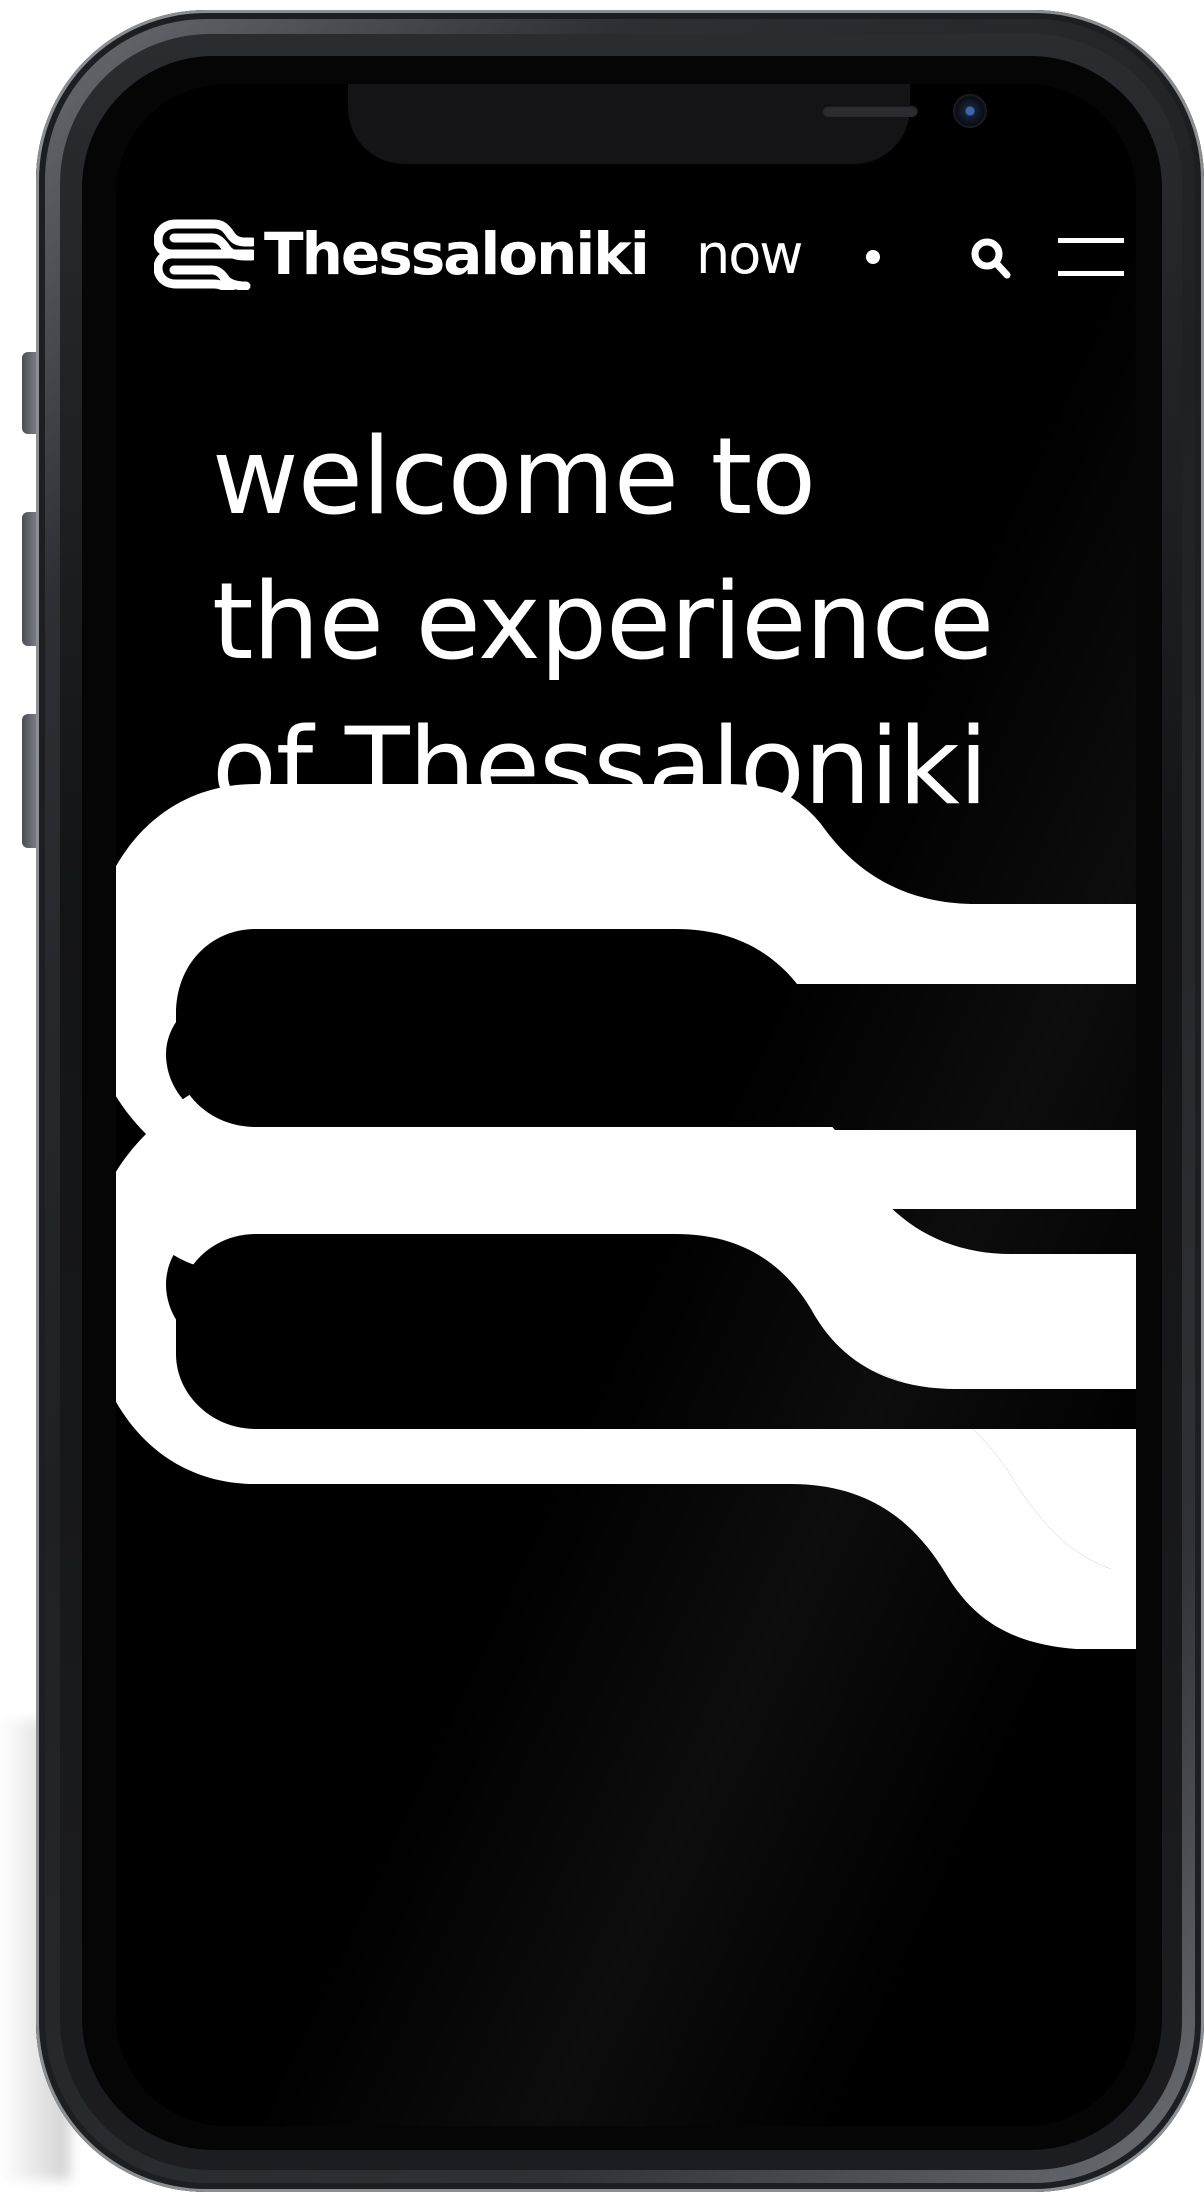  What do you see at coordinates (873, 257) in the screenshot?
I see `brand-dot` at bounding box center [873, 257].